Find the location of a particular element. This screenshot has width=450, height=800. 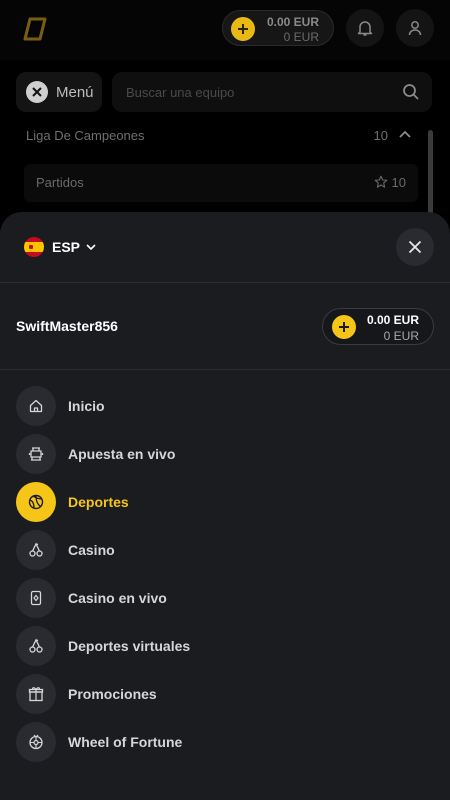

bell-icon is located at coordinates (365, 28).